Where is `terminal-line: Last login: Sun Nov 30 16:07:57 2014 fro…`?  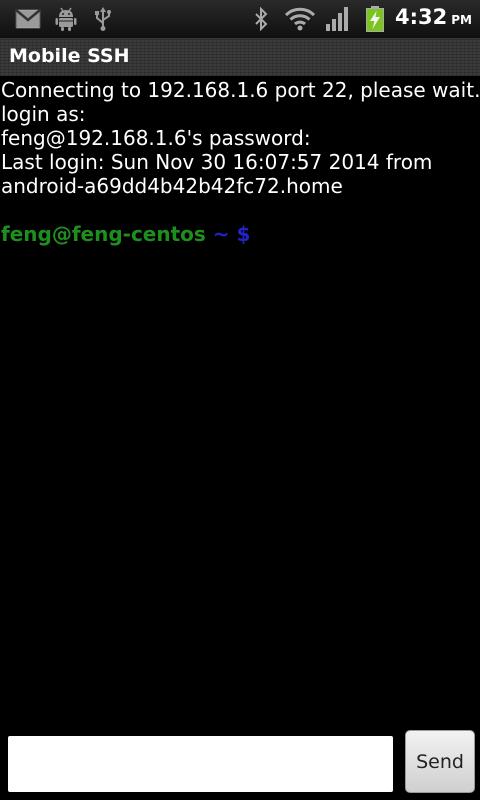 terminal-line: Last login: Sun Nov 30 16:07:57 2014 fro… is located at coordinates (217, 162).